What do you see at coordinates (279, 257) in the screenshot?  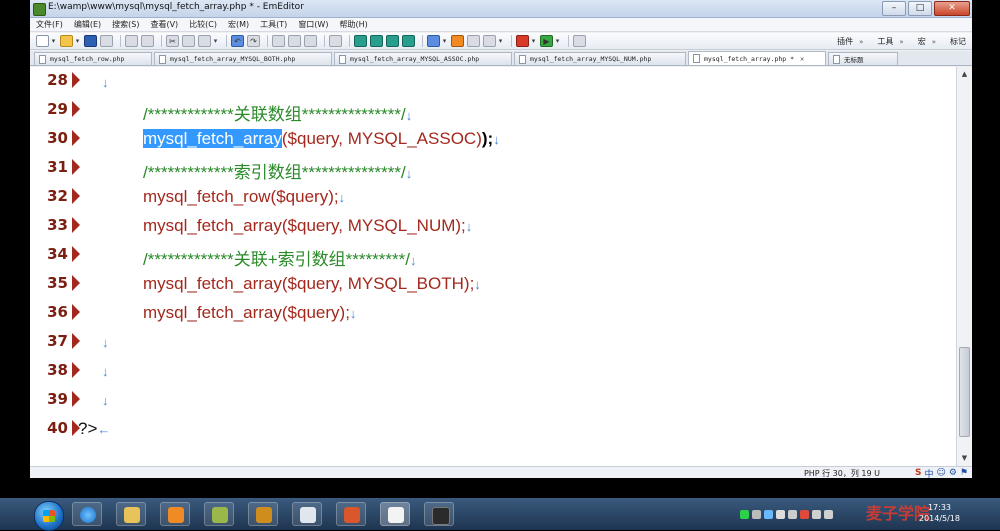 I see `code-line-34: /*************关联+索引数组*********/↓` at bounding box center [279, 257].